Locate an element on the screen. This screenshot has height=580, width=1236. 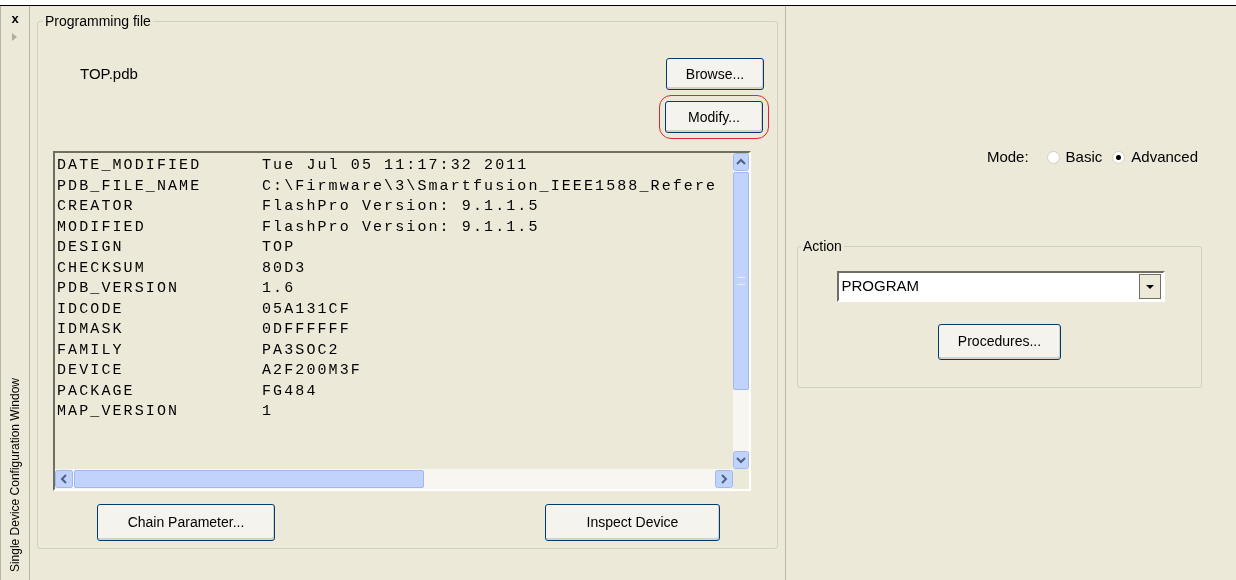
property-value: 1.6 is located at coordinates (279, 289).